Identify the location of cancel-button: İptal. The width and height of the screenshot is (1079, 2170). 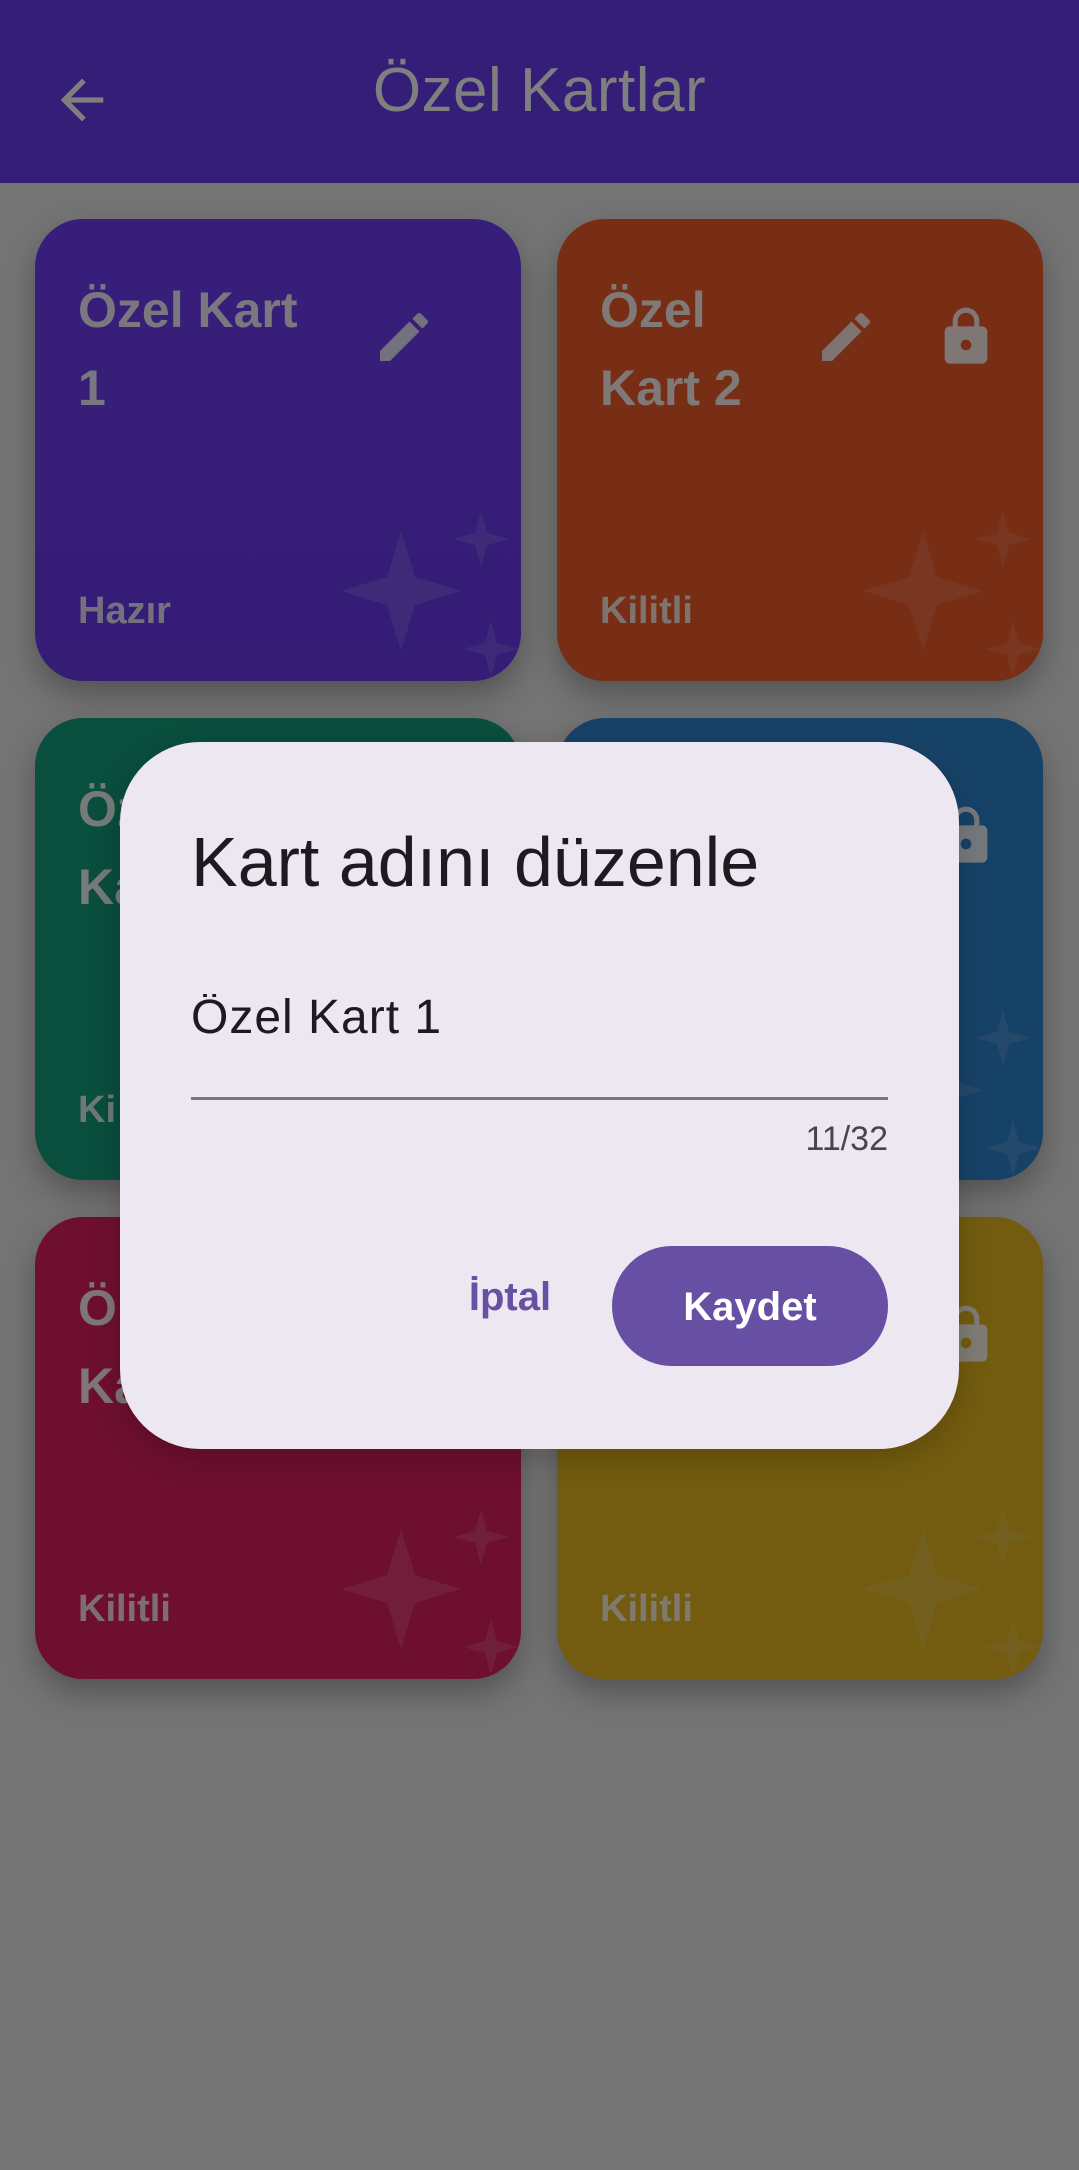
(510, 1296).